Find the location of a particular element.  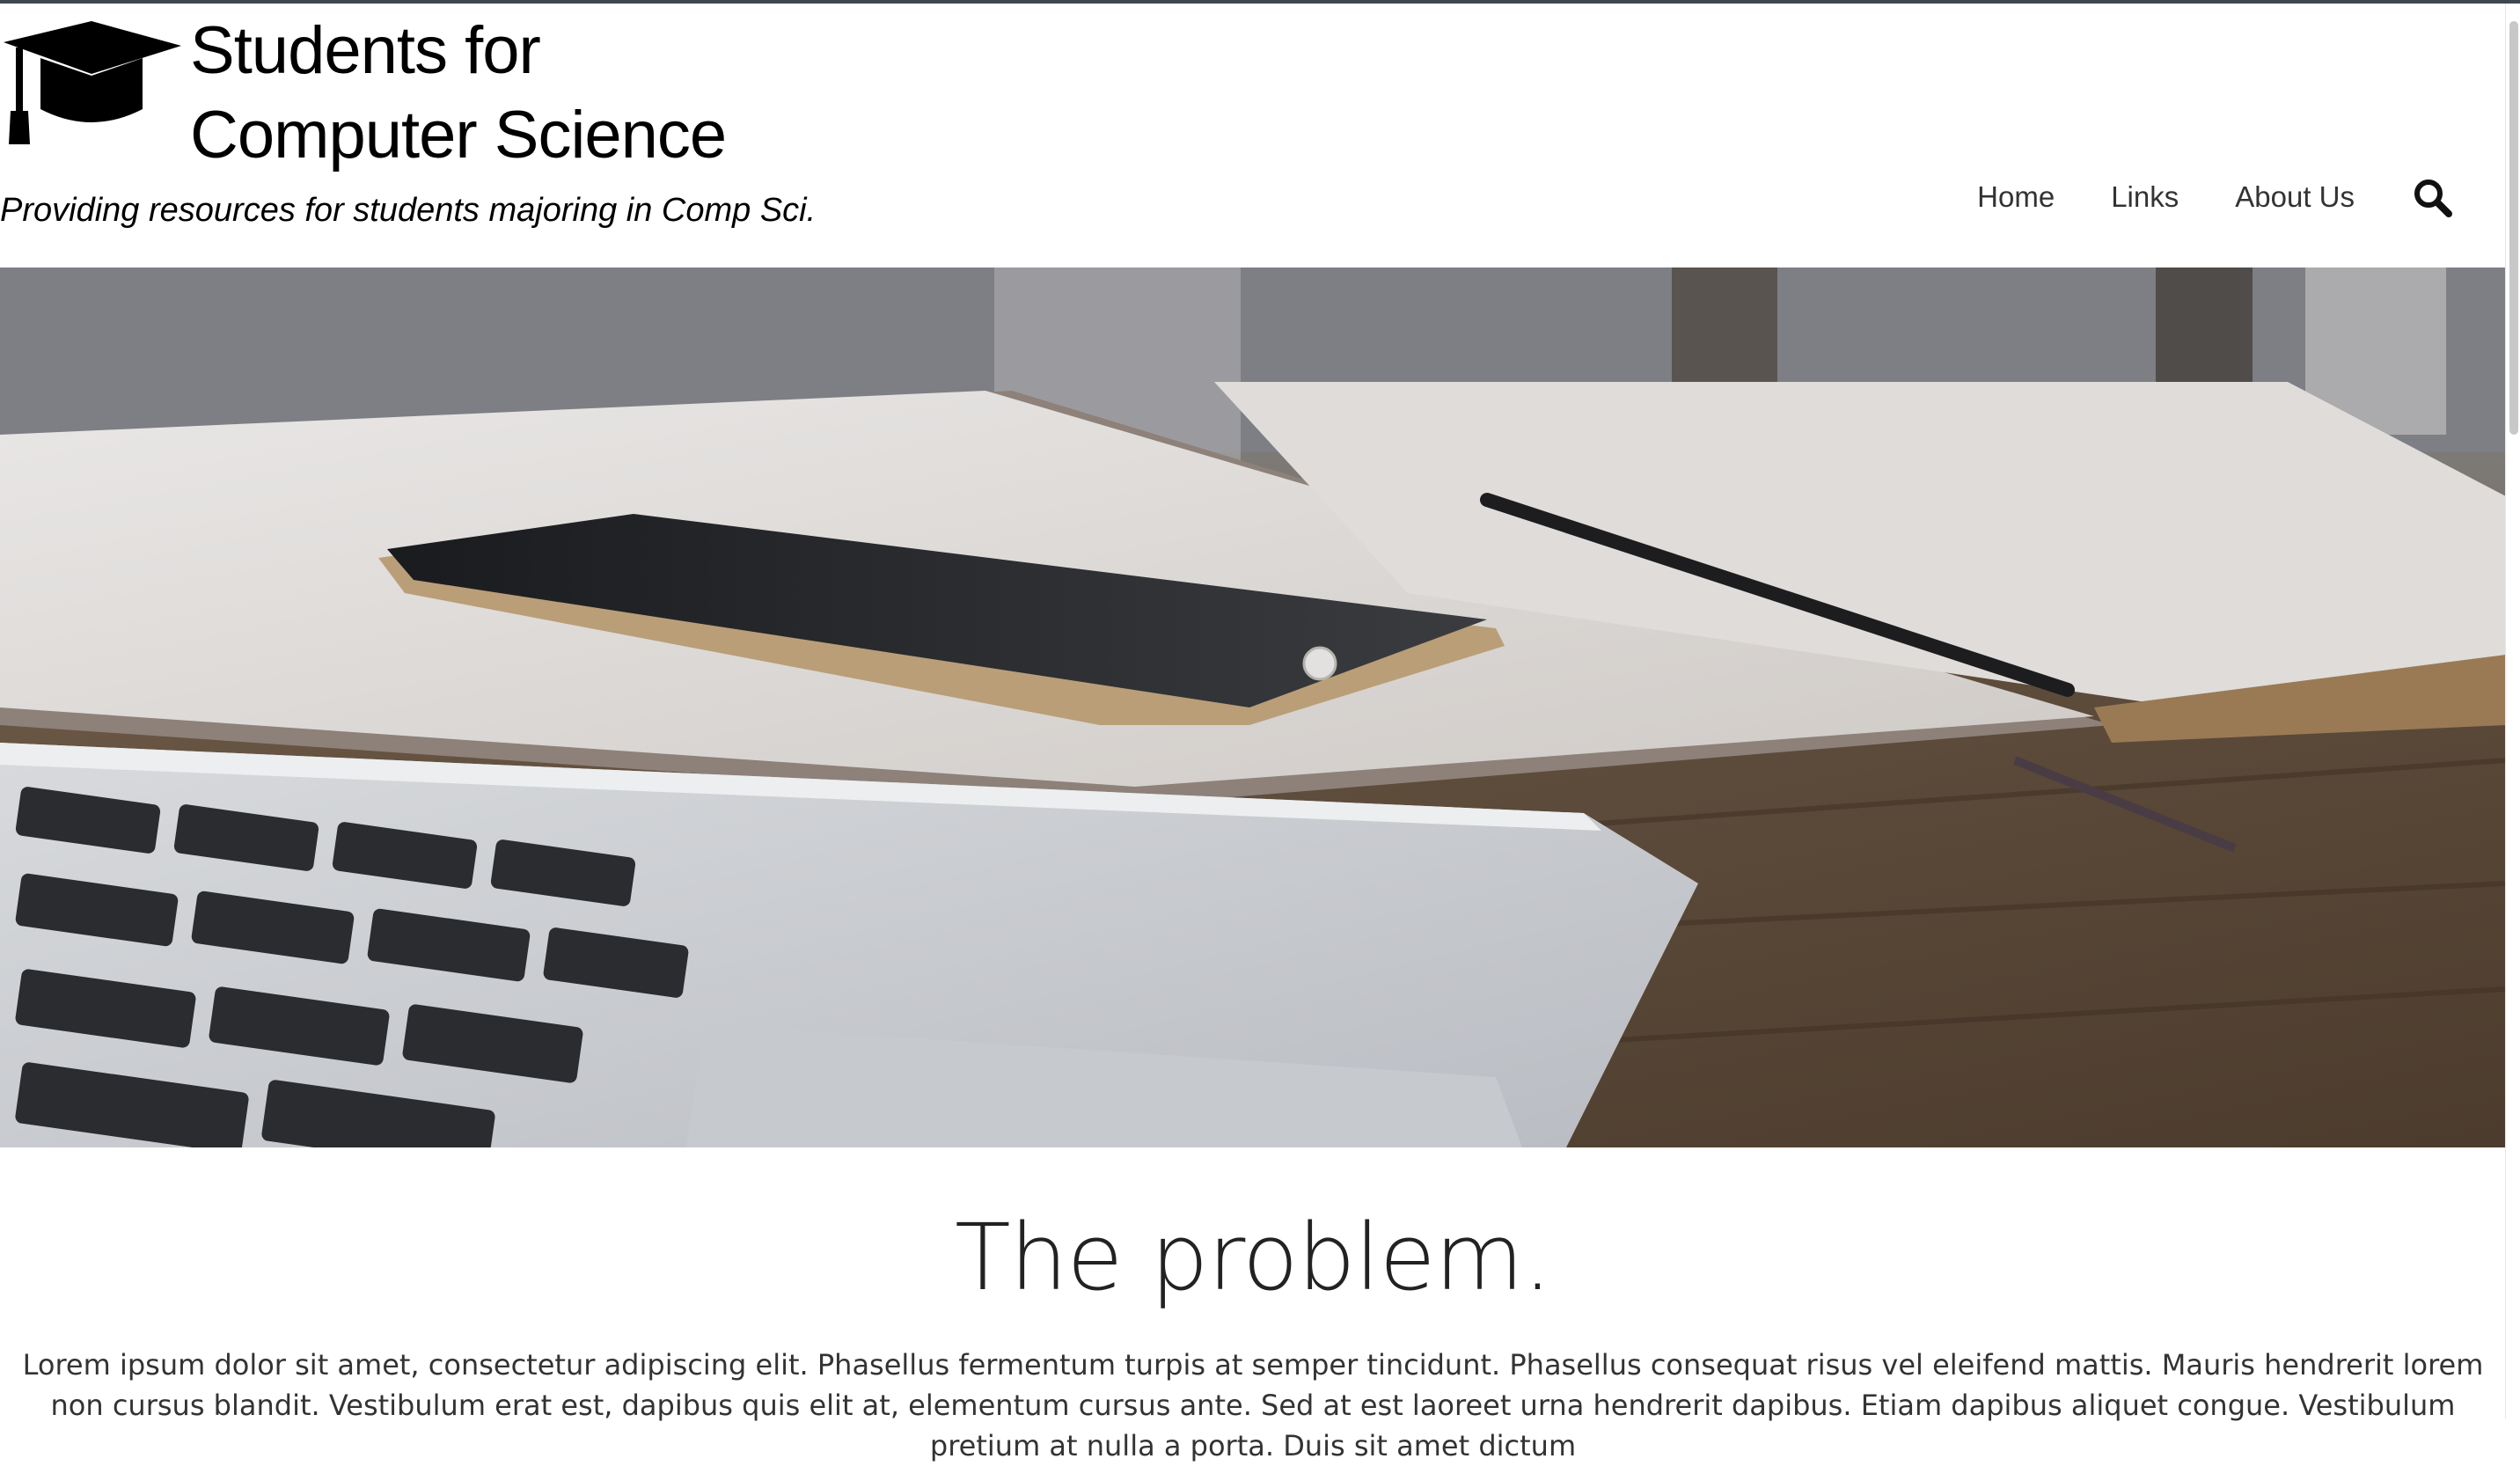

scrollbar-thumb is located at coordinates (2513, 228).